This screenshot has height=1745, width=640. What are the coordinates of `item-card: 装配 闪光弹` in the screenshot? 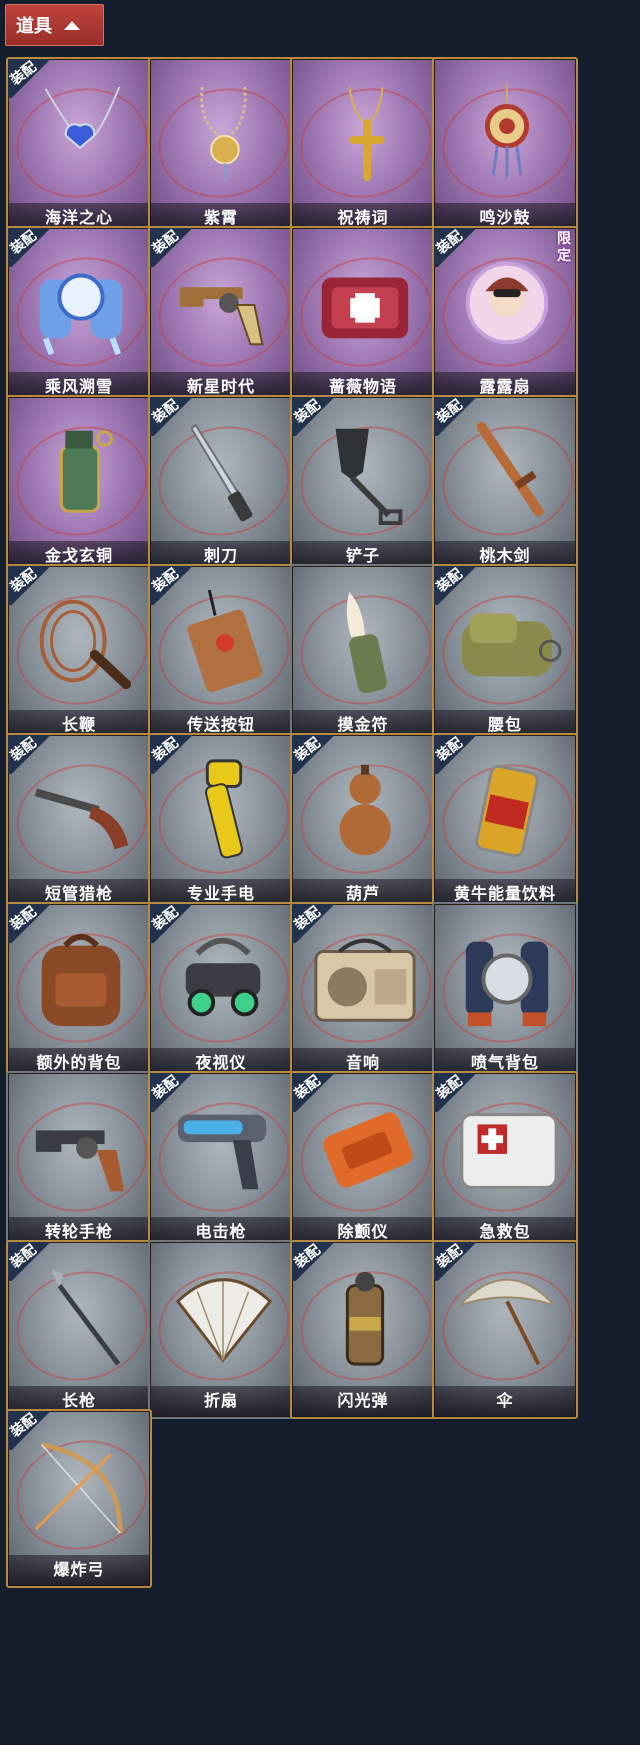 It's located at (363, 1329).